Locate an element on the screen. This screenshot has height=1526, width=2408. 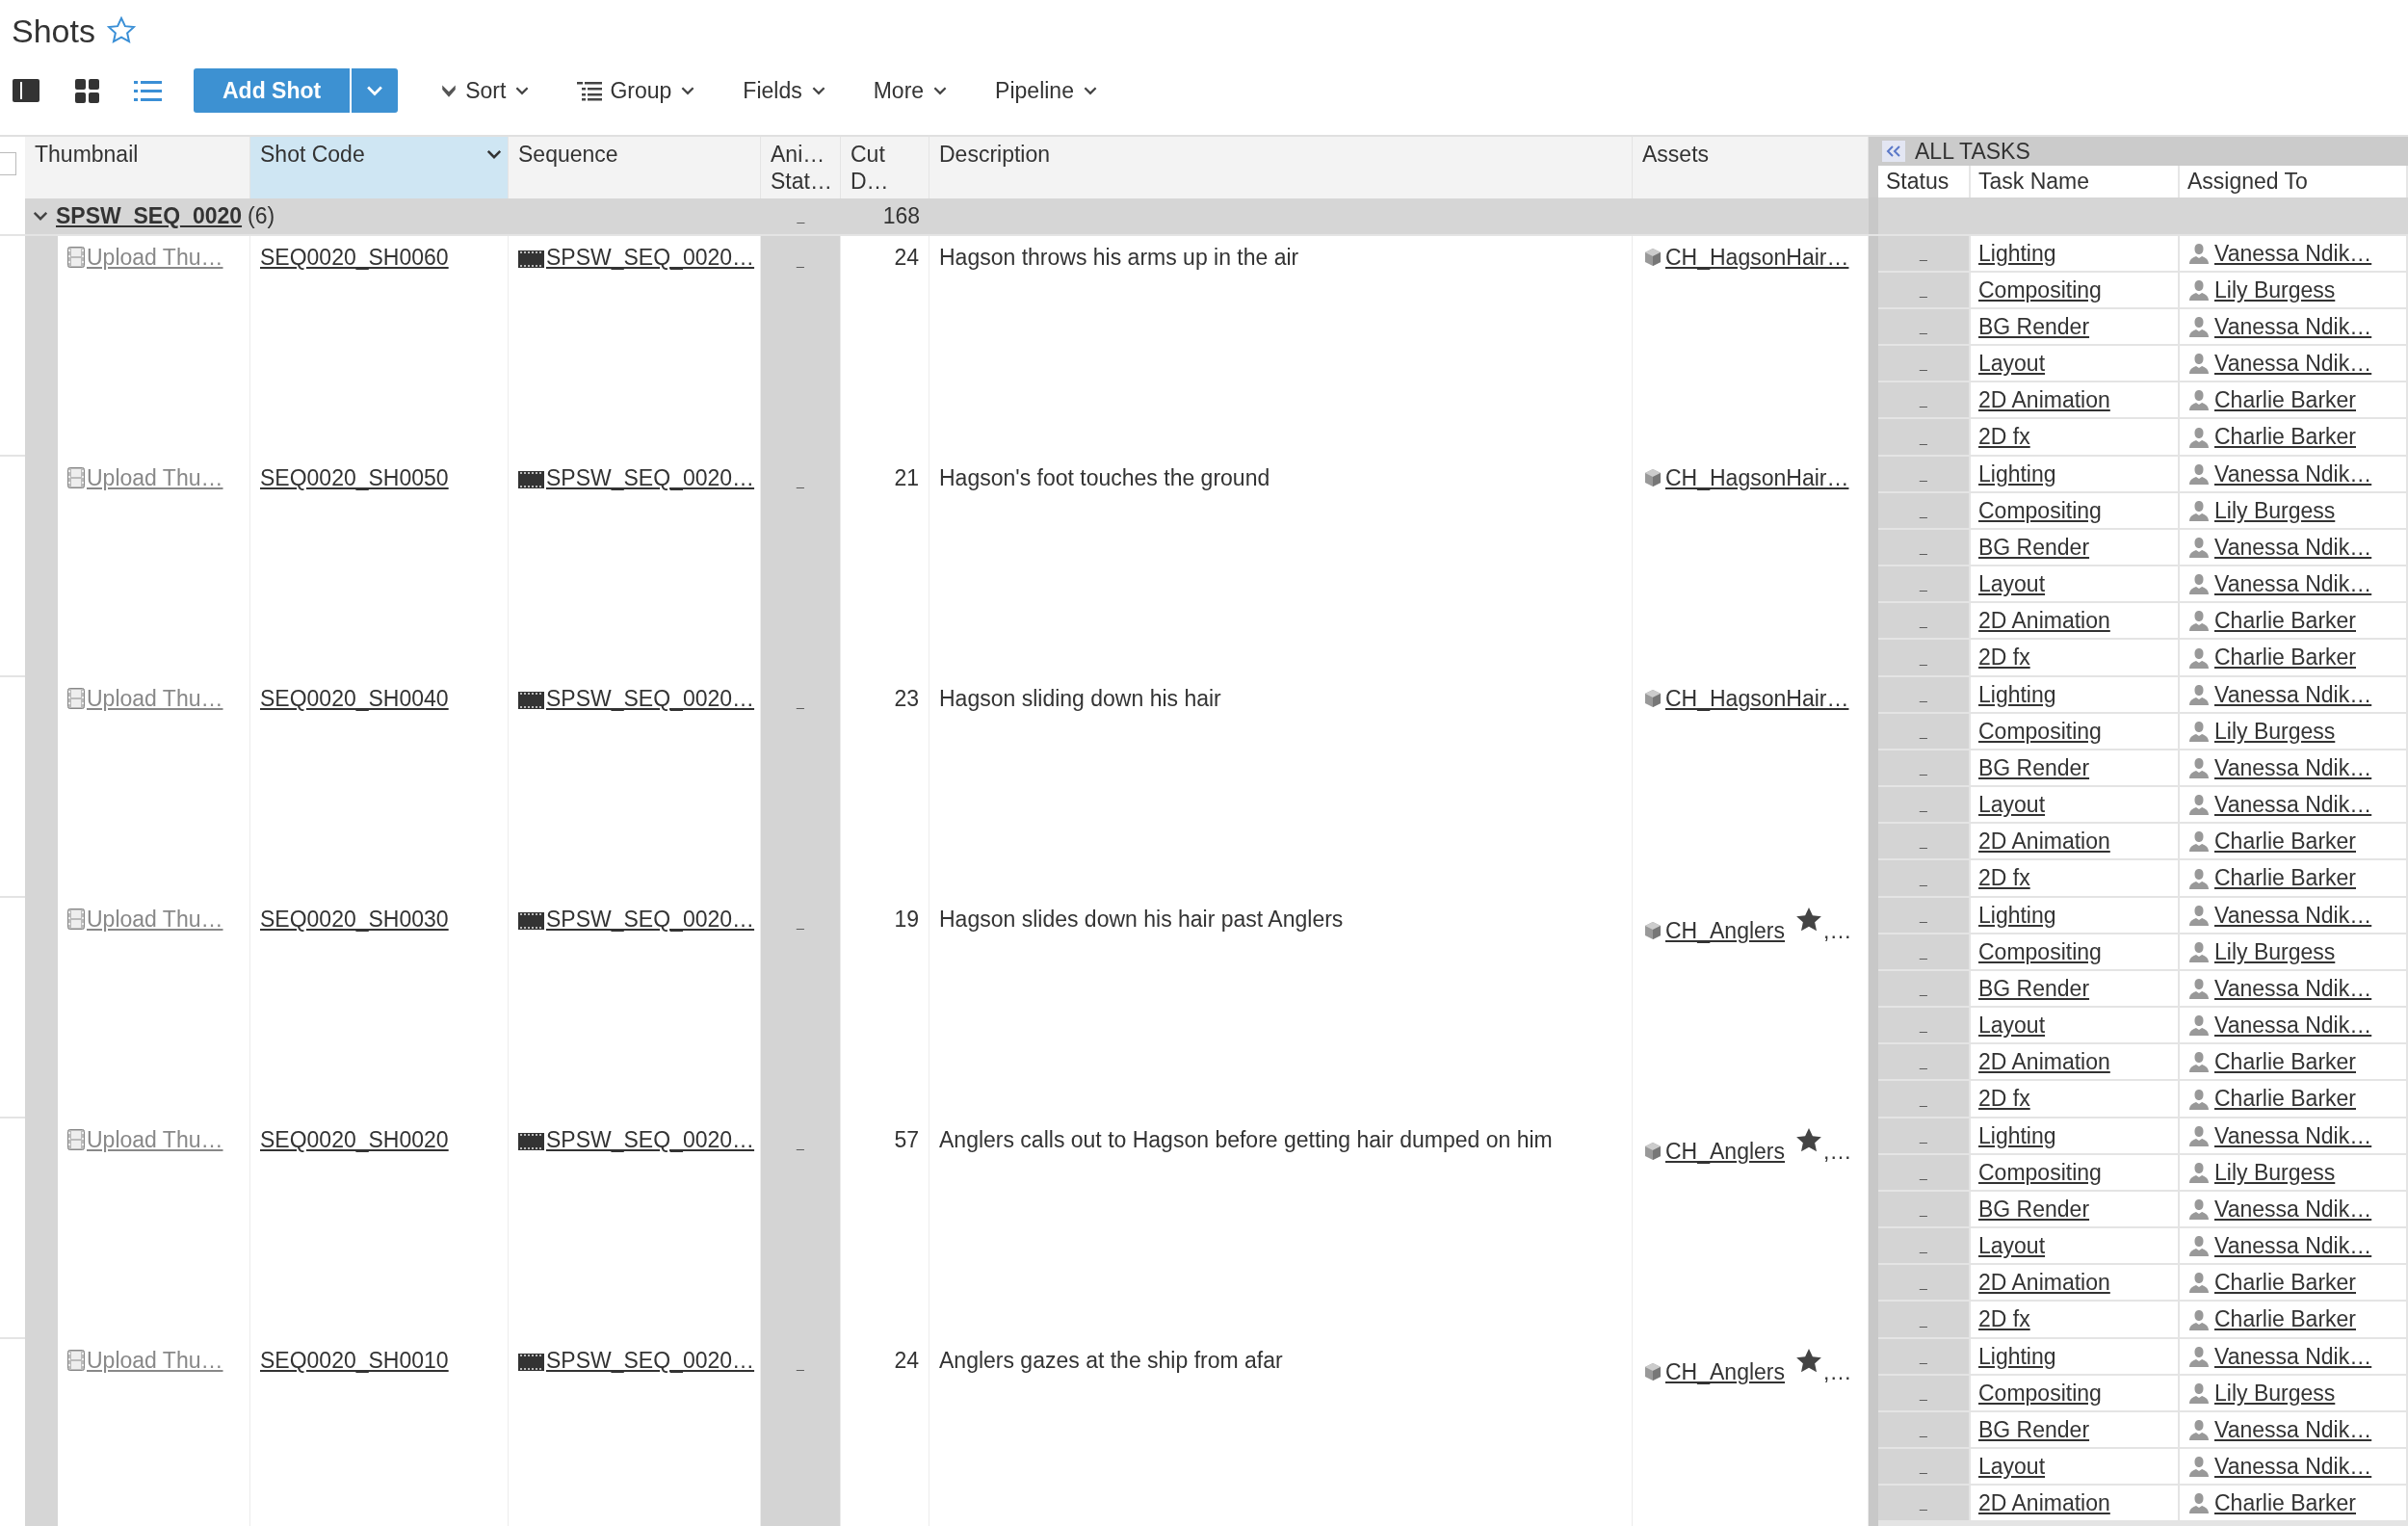
column-header: Assets is located at coordinates (1751, 167).